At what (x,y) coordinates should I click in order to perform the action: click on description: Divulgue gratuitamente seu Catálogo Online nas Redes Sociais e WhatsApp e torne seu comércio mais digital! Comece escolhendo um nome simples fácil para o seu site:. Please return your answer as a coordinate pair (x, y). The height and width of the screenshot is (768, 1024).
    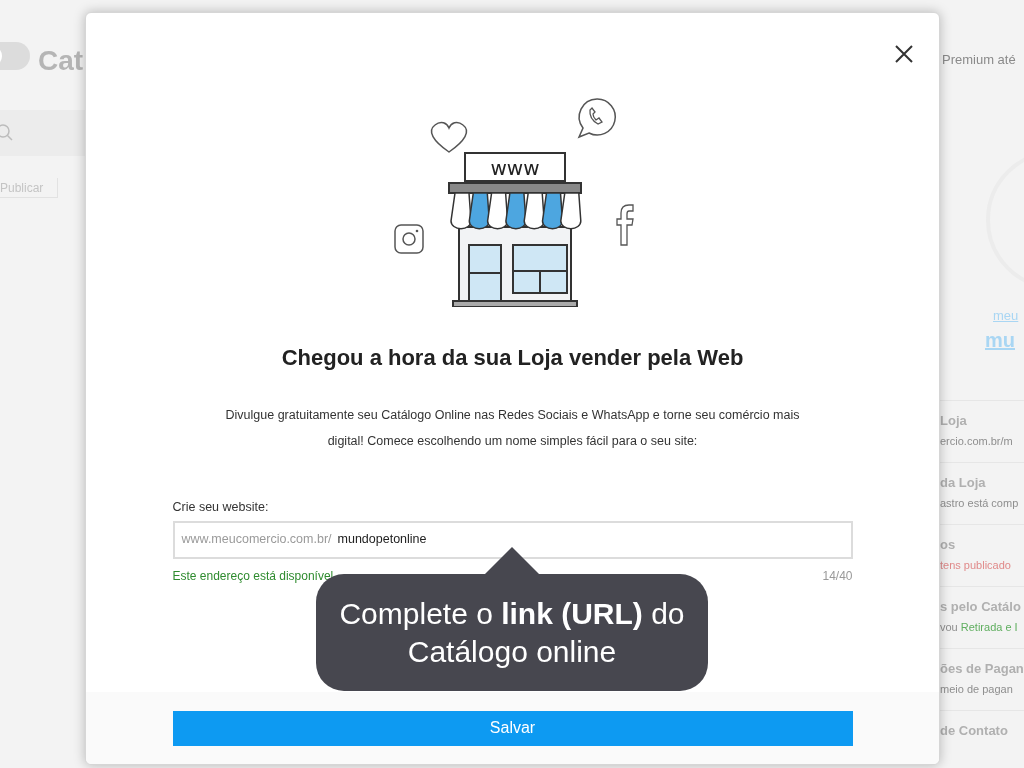
    Looking at the image, I should click on (512, 428).